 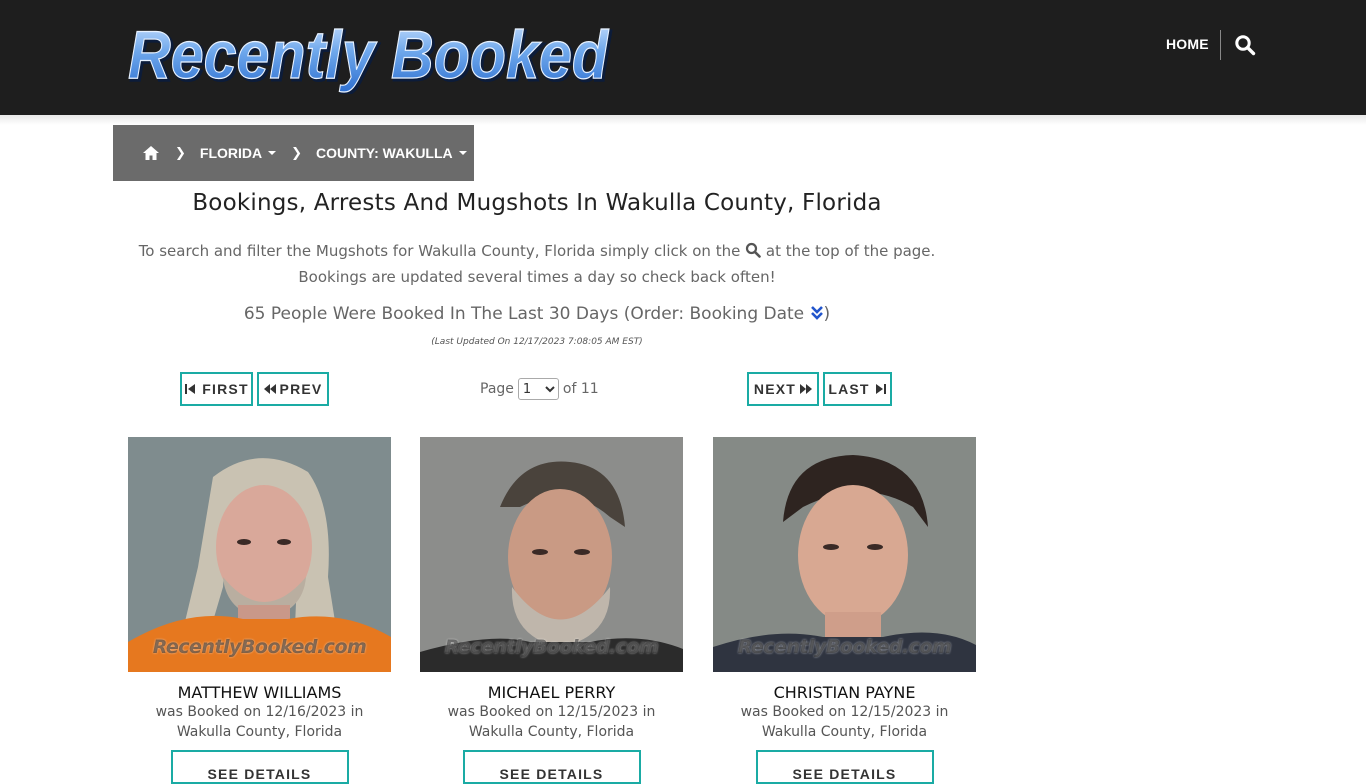 What do you see at coordinates (880, 389) in the screenshot?
I see `skip-forward-icon` at bounding box center [880, 389].